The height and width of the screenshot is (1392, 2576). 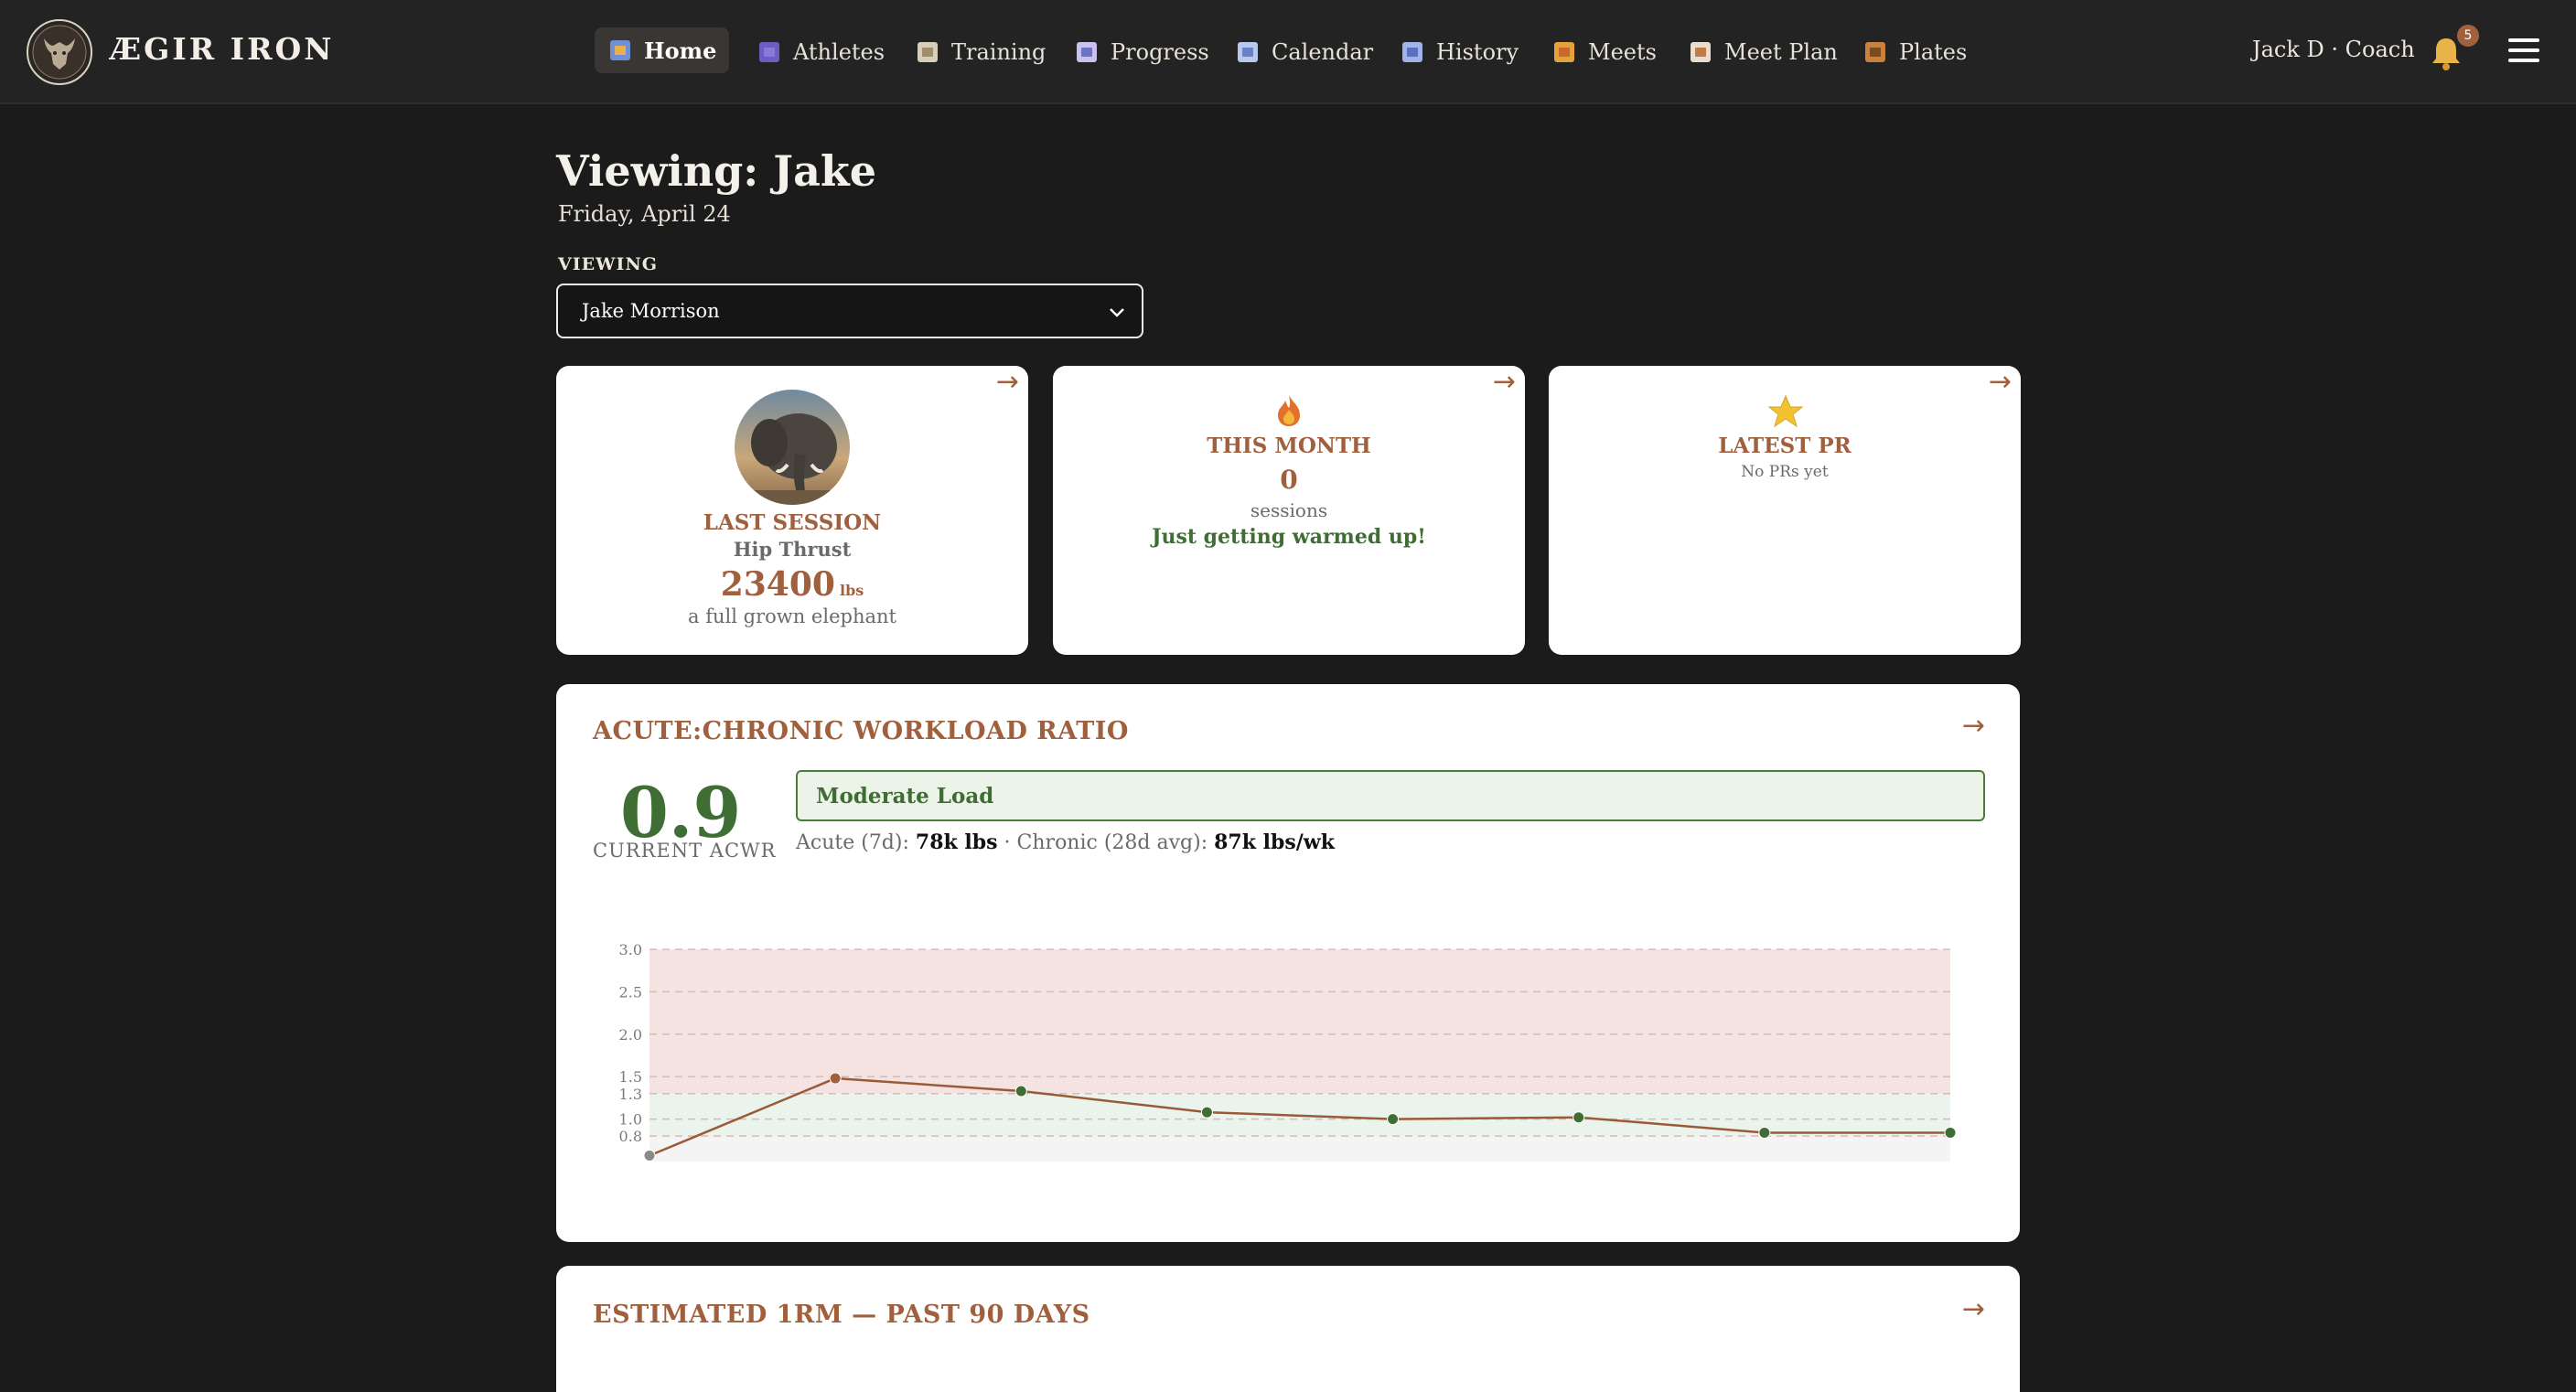 I want to click on y-tick-label: 1.5, so click(x=630, y=1077).